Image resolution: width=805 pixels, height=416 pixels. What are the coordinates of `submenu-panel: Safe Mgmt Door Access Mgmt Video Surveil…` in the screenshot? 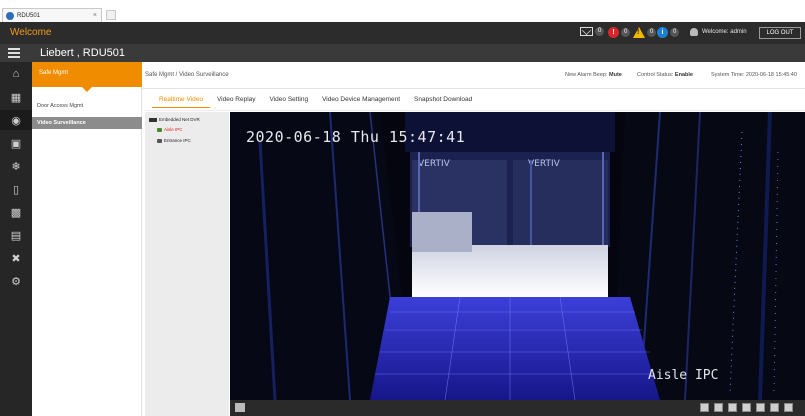 It's located at (87, 239).